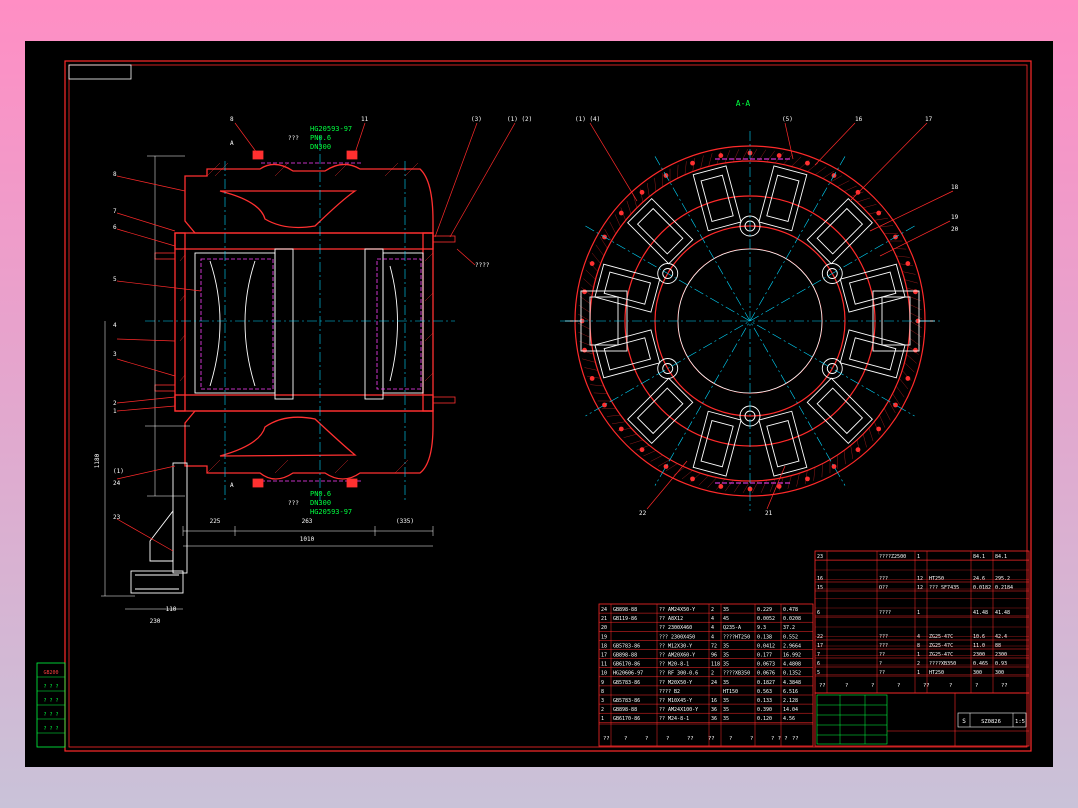 The image size is (1078, 808). Describe the element at coordinates (626, 665) in the screenshot. I see `parts-cell: GB6170-86` at that location.